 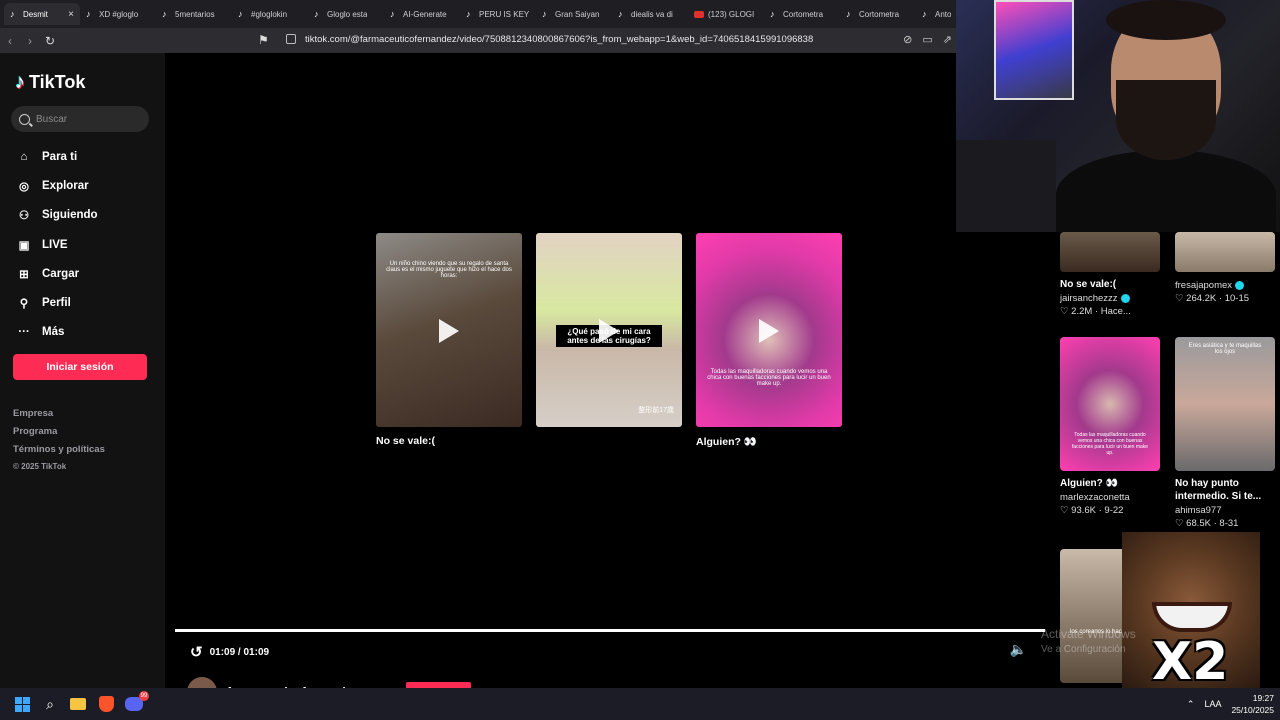 What do you see at coordinates (194, 14) in the screenshot?
I see `browser-tab: ♪ 5mentarios` at bounding box center [194, 14].